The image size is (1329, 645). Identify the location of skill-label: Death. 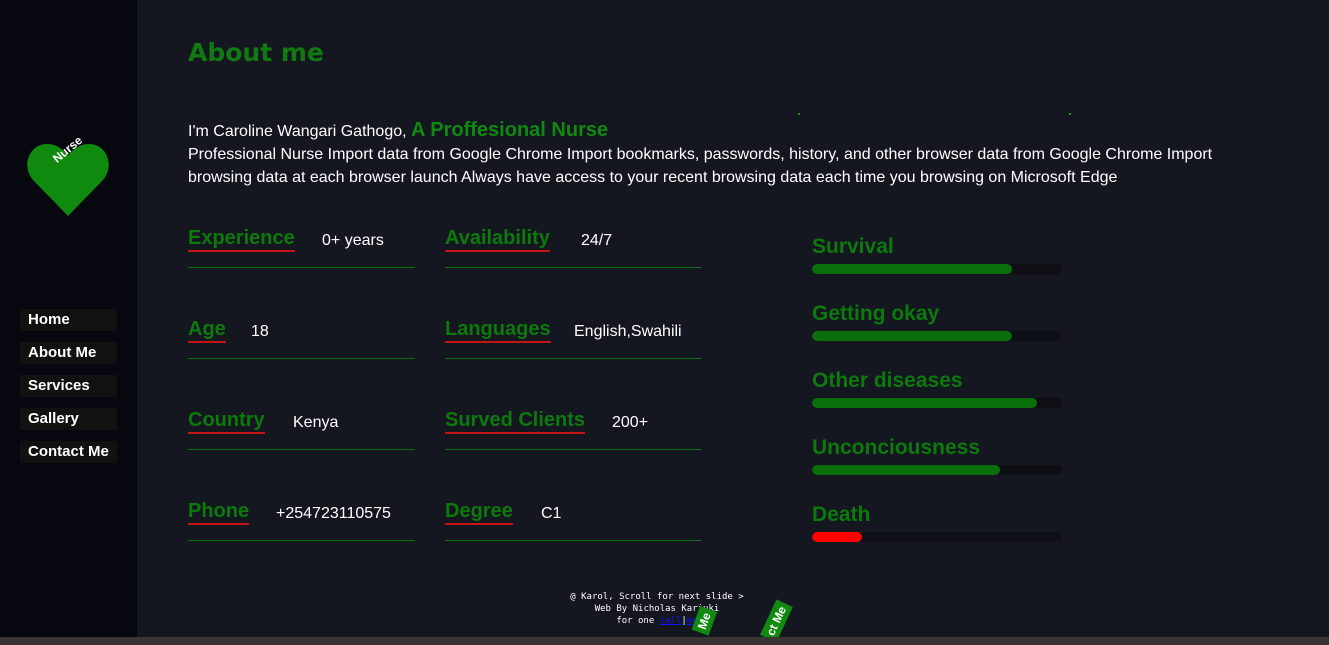
(841, 514).